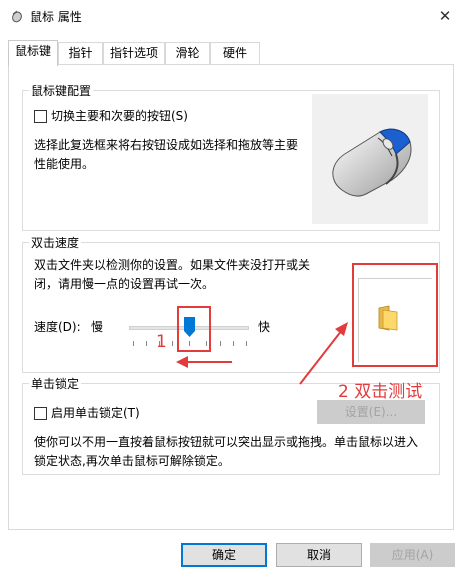 The width and height of the screenshot is (462, 580). What do you see at coordinates (33, 53) in the screenshot?
I see `tab-buttons: 鼠标键` at bounding box center [33, 53].